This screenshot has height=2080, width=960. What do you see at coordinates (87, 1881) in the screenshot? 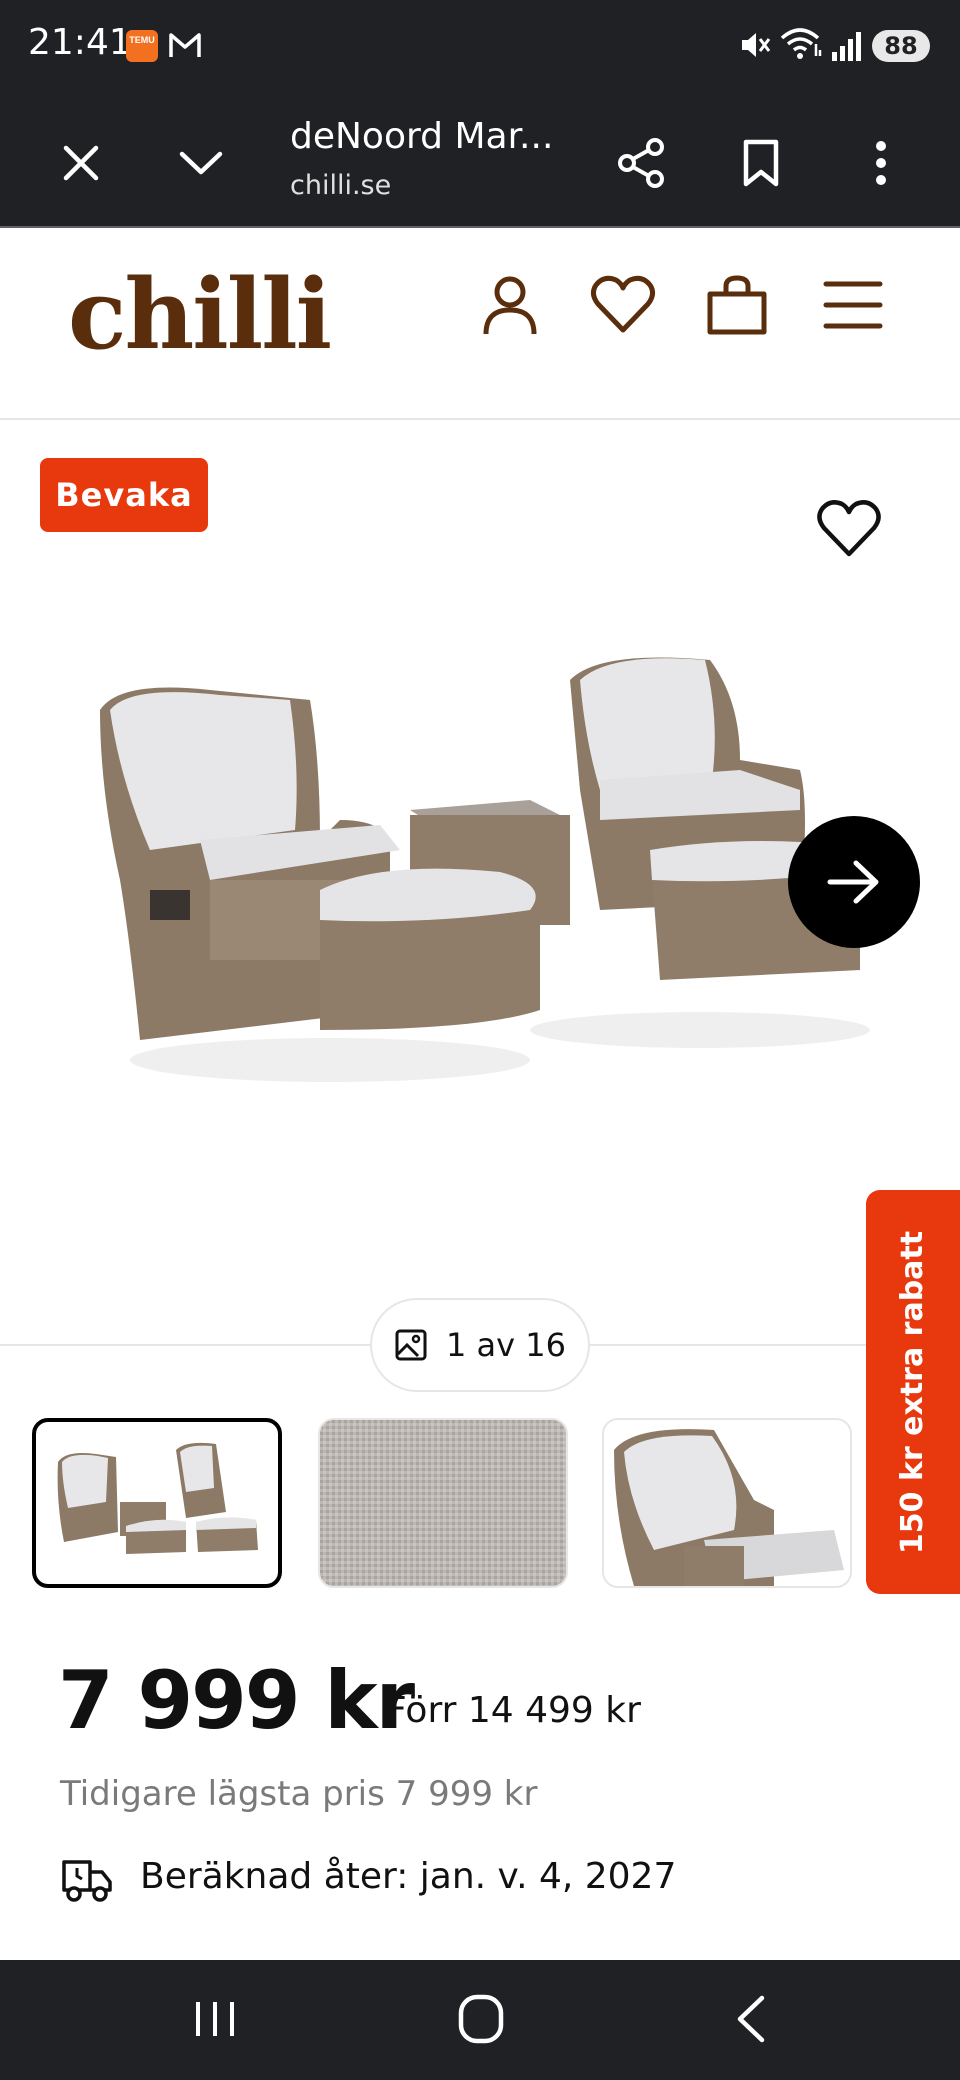
I see `delivery-truck-icon` at bounding box center [87, 1881].